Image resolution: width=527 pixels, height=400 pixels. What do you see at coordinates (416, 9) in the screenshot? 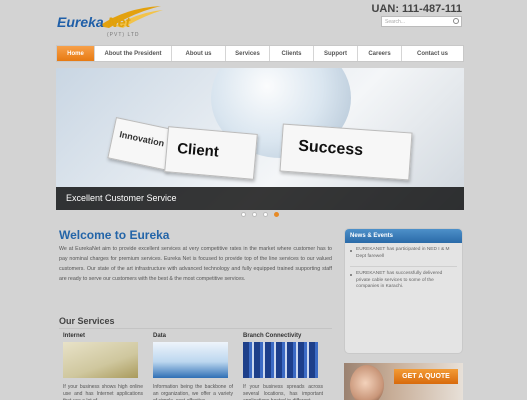
I see `uan-phone: UAN: 111-487-111` at bounding box center [416, 9].